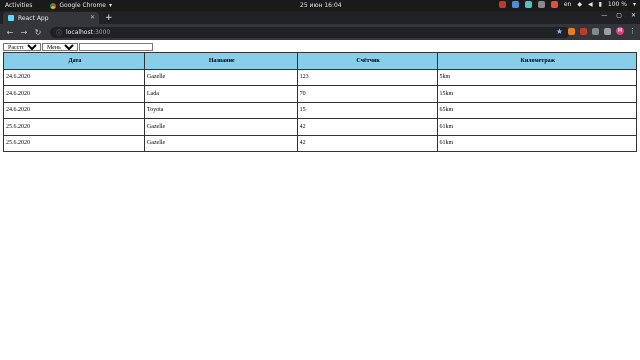 The height and width of the screenshot is (360, 640). I want to click on close-tab-icon: ✕, so click(92, 17).